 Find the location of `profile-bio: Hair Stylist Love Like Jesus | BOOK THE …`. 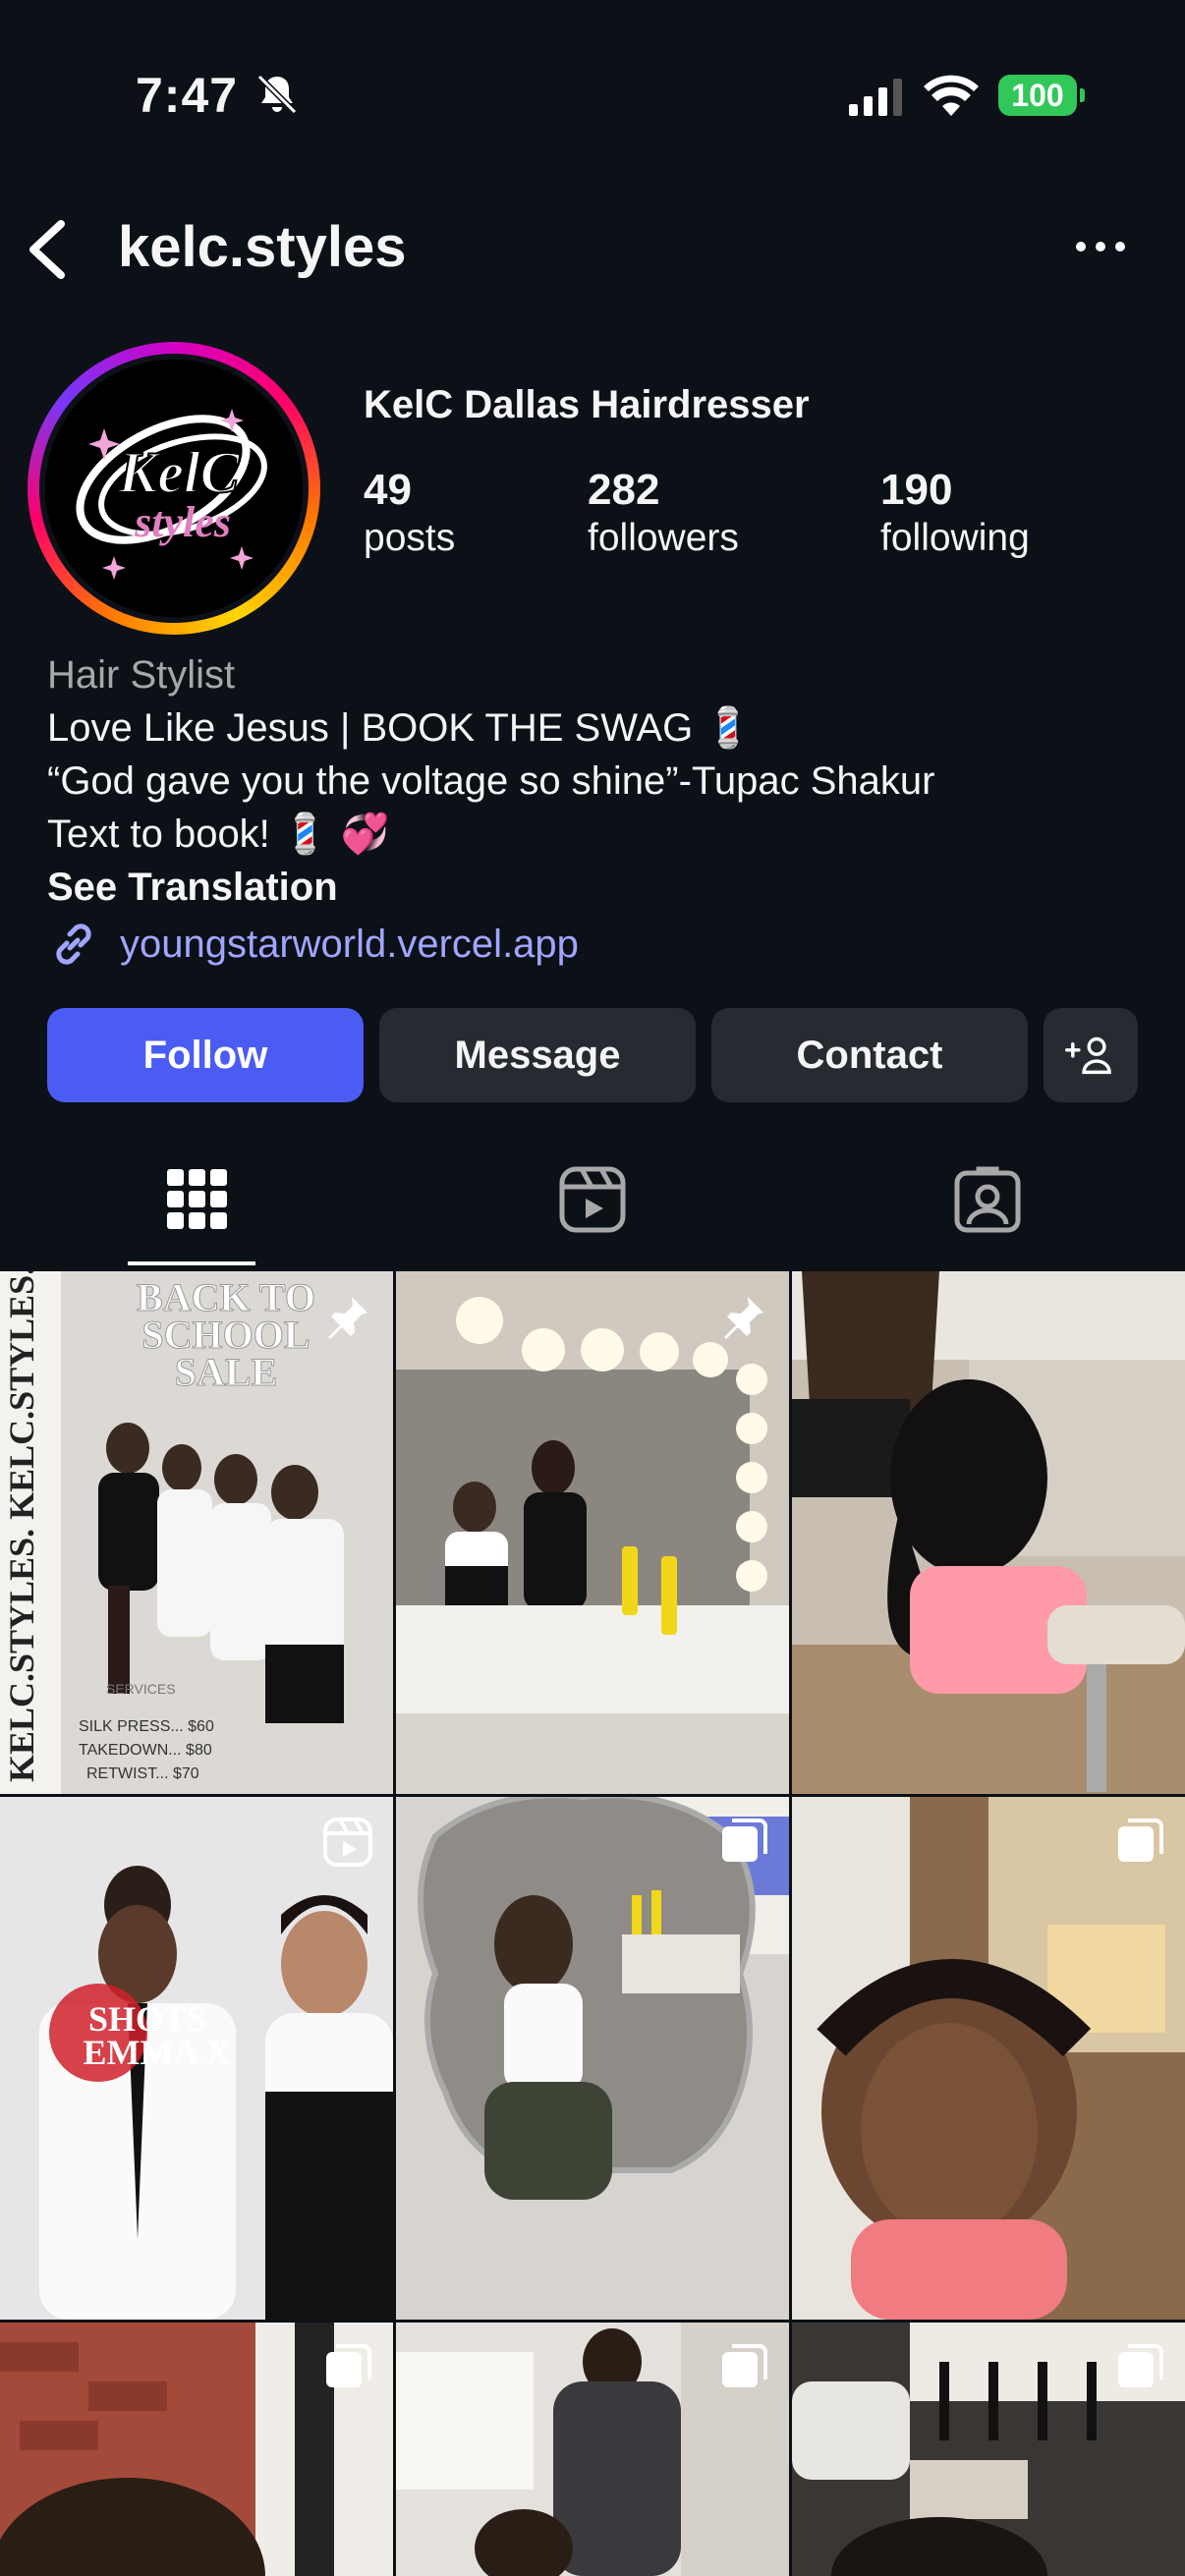

profile-bio: Hair Stylist Love Like Jesus | BOOK THE … is located at coordinates (598, 781).